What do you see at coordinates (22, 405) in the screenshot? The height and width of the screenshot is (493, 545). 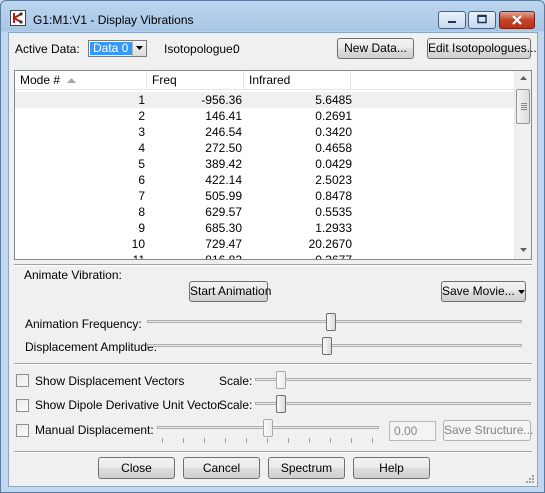 I see `show-dipole-checkbox` at bounding box center [22, 405].